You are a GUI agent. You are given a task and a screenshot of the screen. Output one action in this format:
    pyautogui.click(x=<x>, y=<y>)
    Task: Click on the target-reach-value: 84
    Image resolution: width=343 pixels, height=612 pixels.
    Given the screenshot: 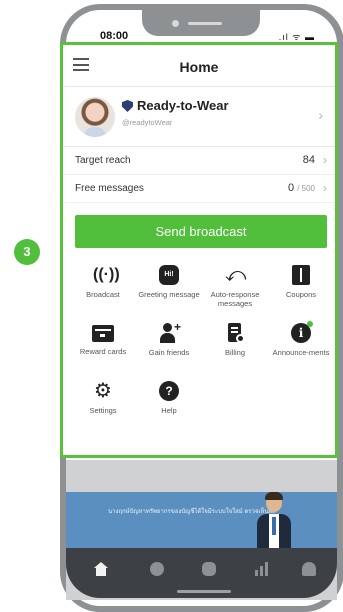 What is the action you would take?
    pyautogui.click(x=308, y=160)
    